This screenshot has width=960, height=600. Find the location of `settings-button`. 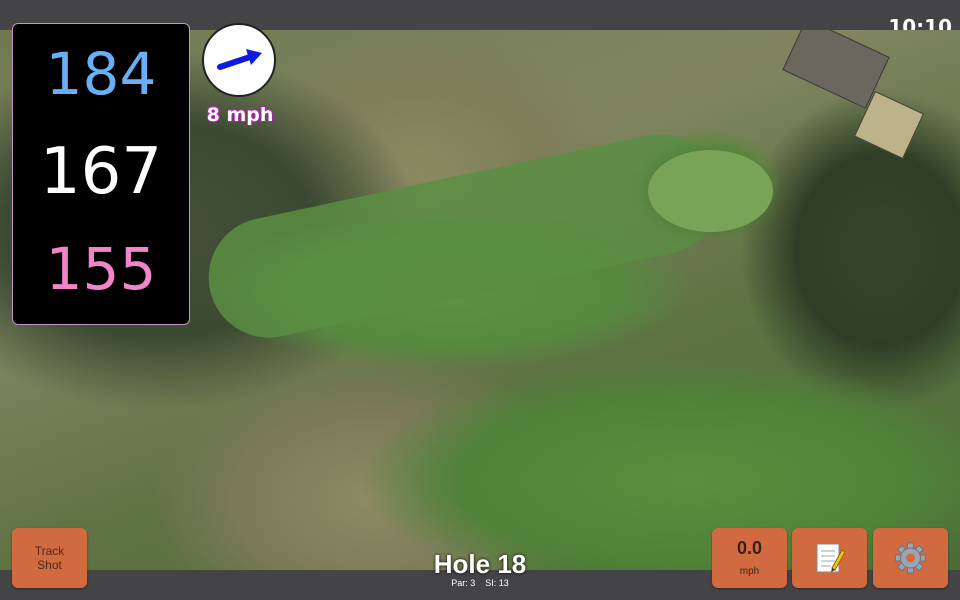

settings-button is located at coordinates (910, 558).